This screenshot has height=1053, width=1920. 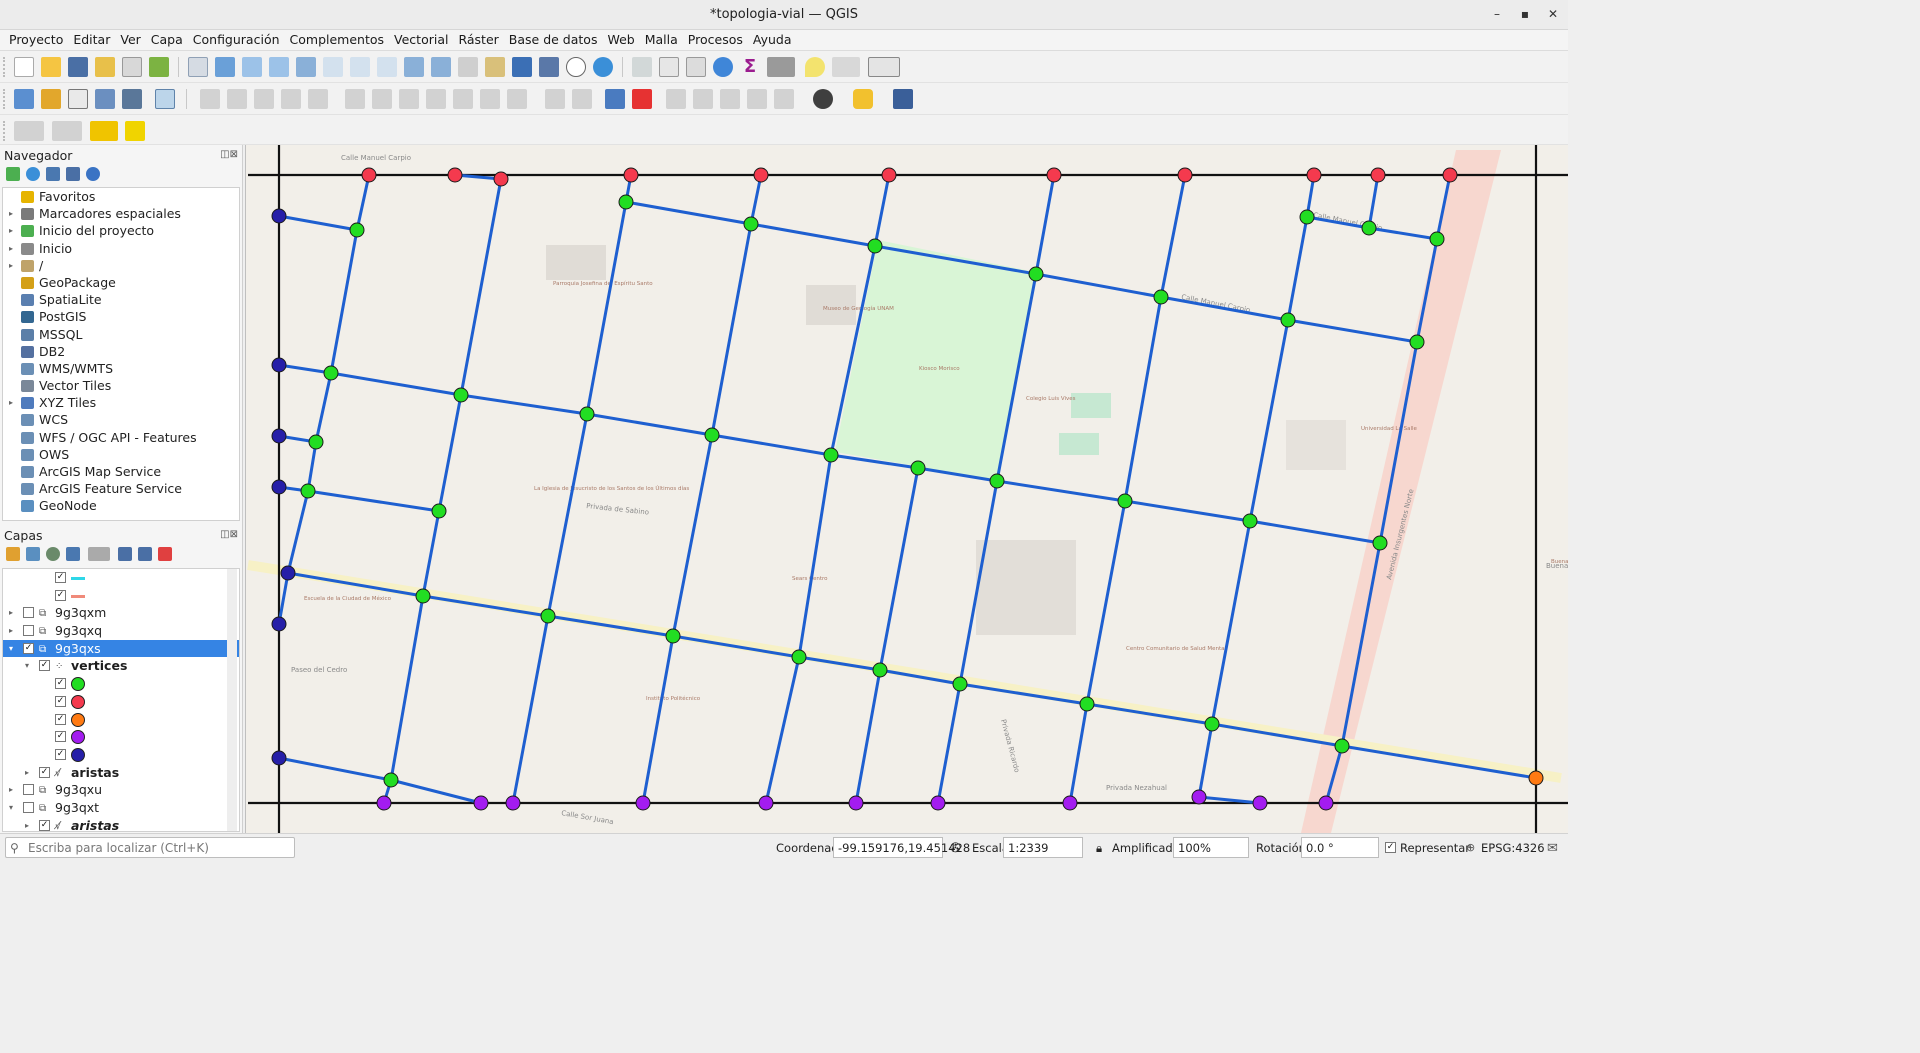 I want to click on crs-button: EPSG:4326, so click(x=1513, y=848).